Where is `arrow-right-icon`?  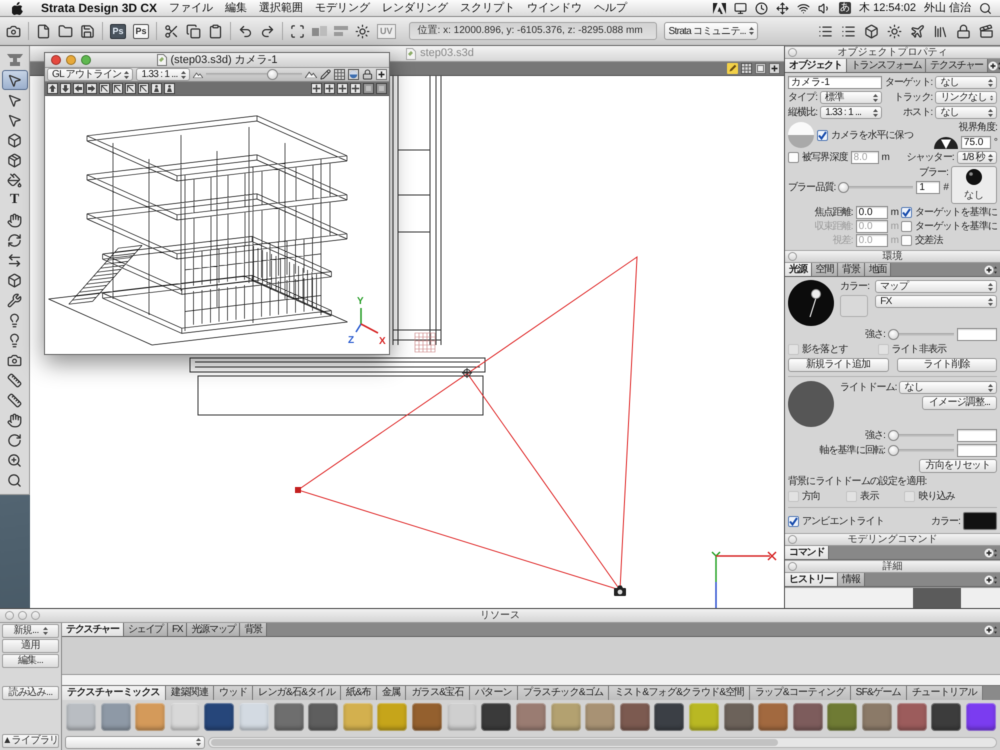 arrow-right-icon is located at coordinates (91, 88).